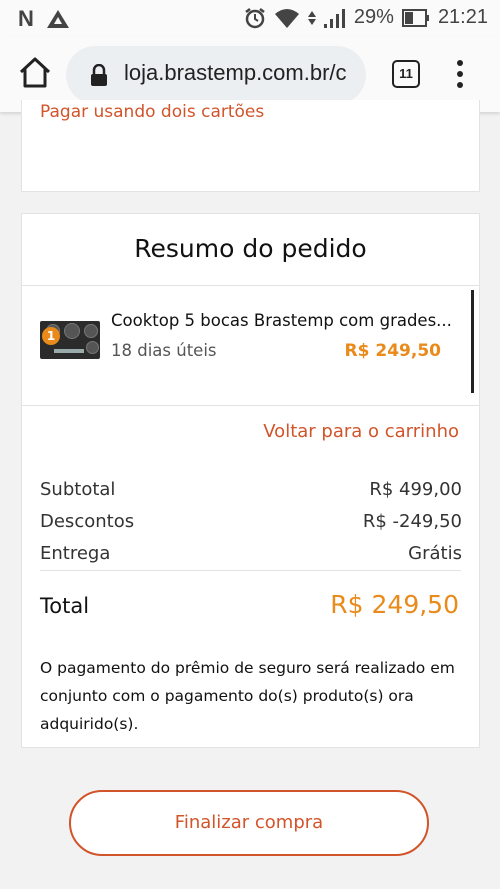 The height and width of the screenshot is (889, 500). What do you see at coordinates (415, 17) in the screenshot?
I see `battery-icon` at bounding box center [415, 17].